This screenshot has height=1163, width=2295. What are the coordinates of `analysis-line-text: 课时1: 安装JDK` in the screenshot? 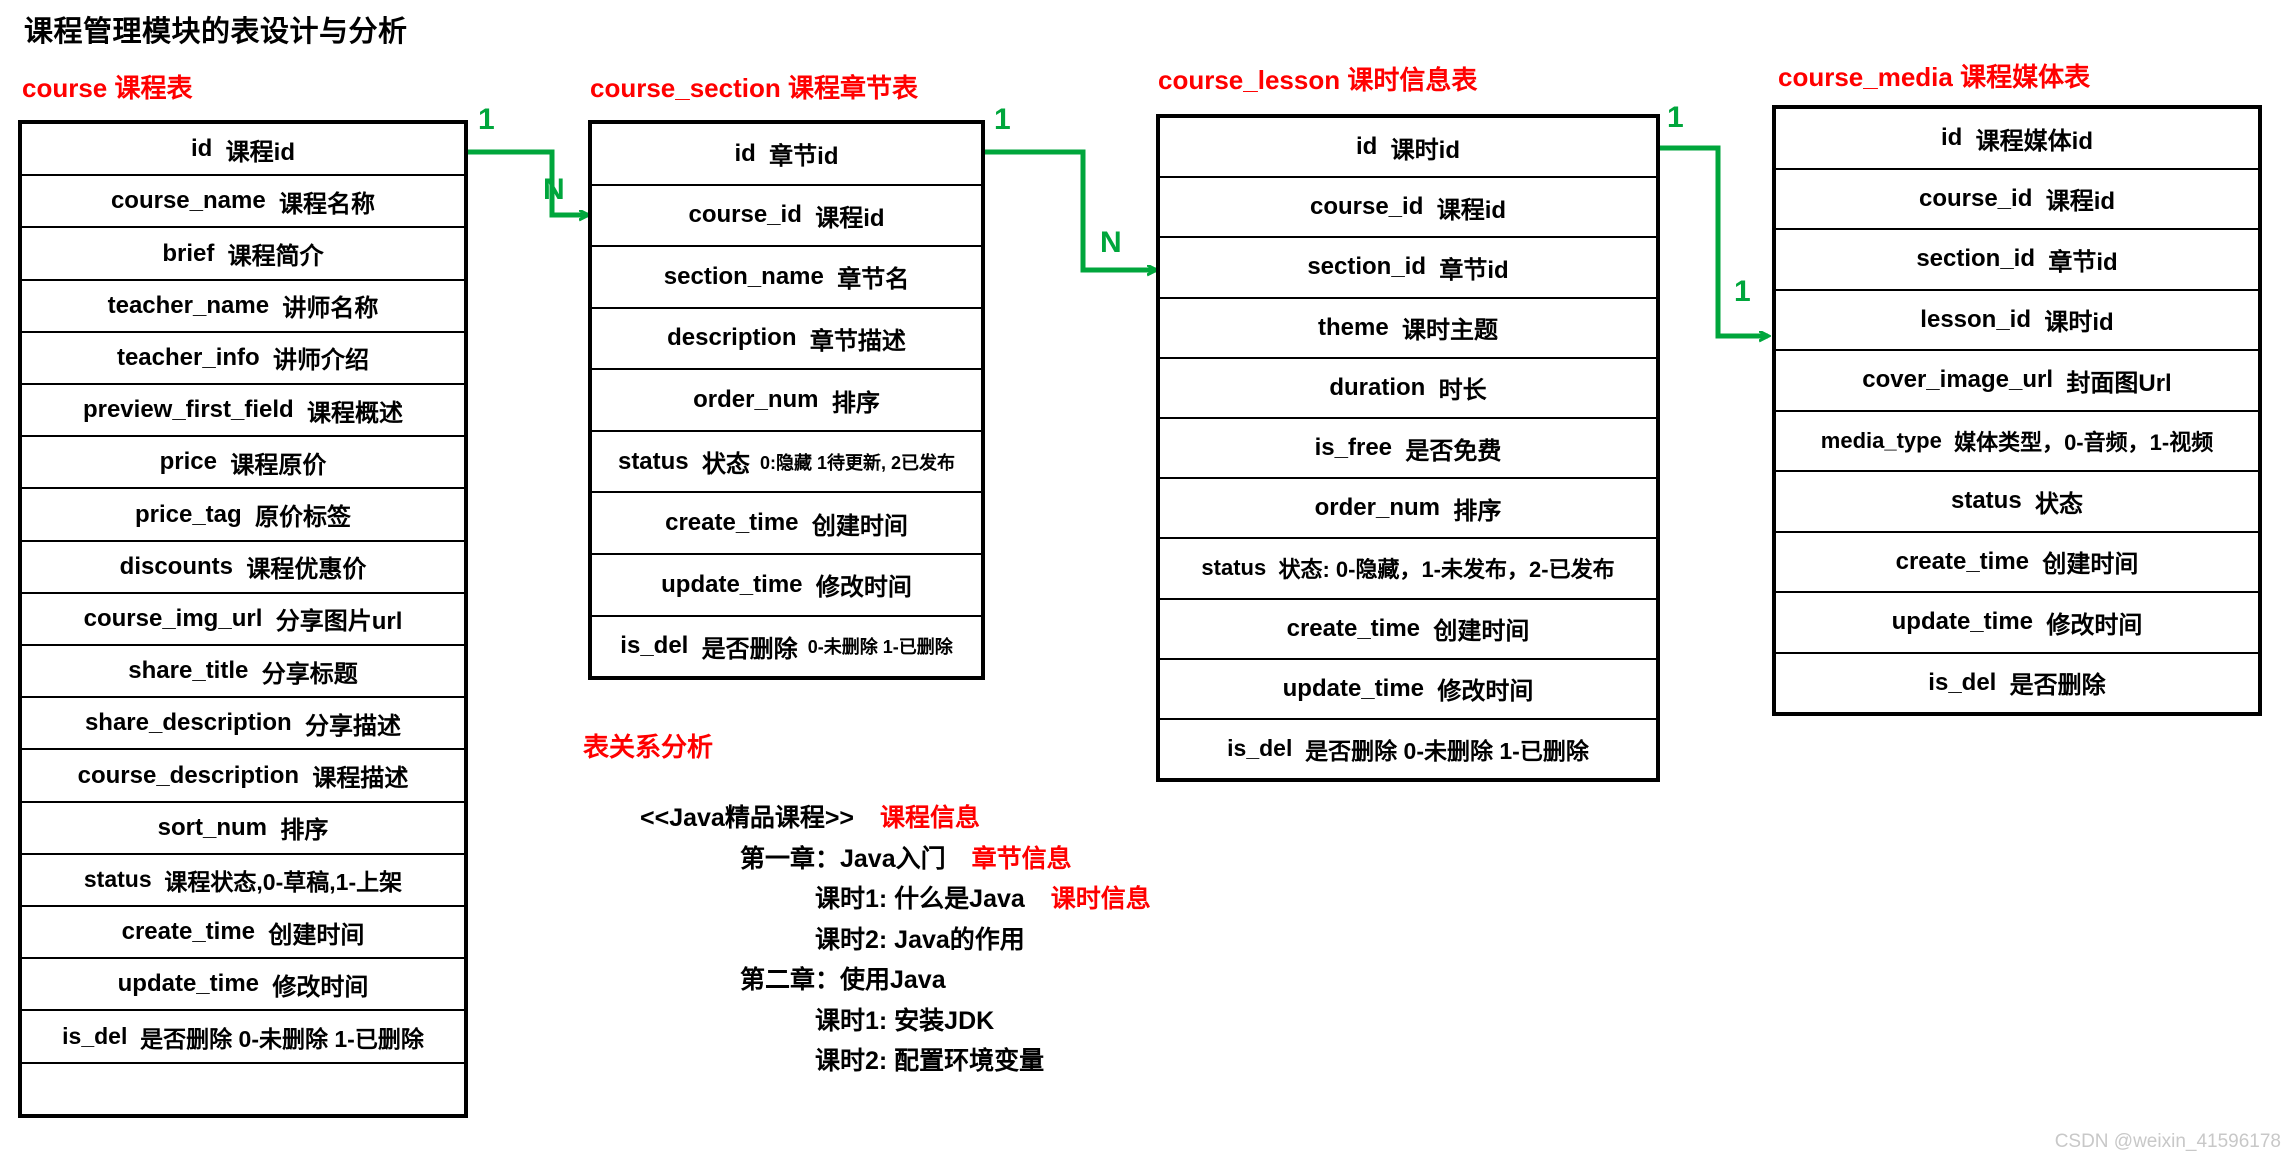 It's located at (905, 1020).